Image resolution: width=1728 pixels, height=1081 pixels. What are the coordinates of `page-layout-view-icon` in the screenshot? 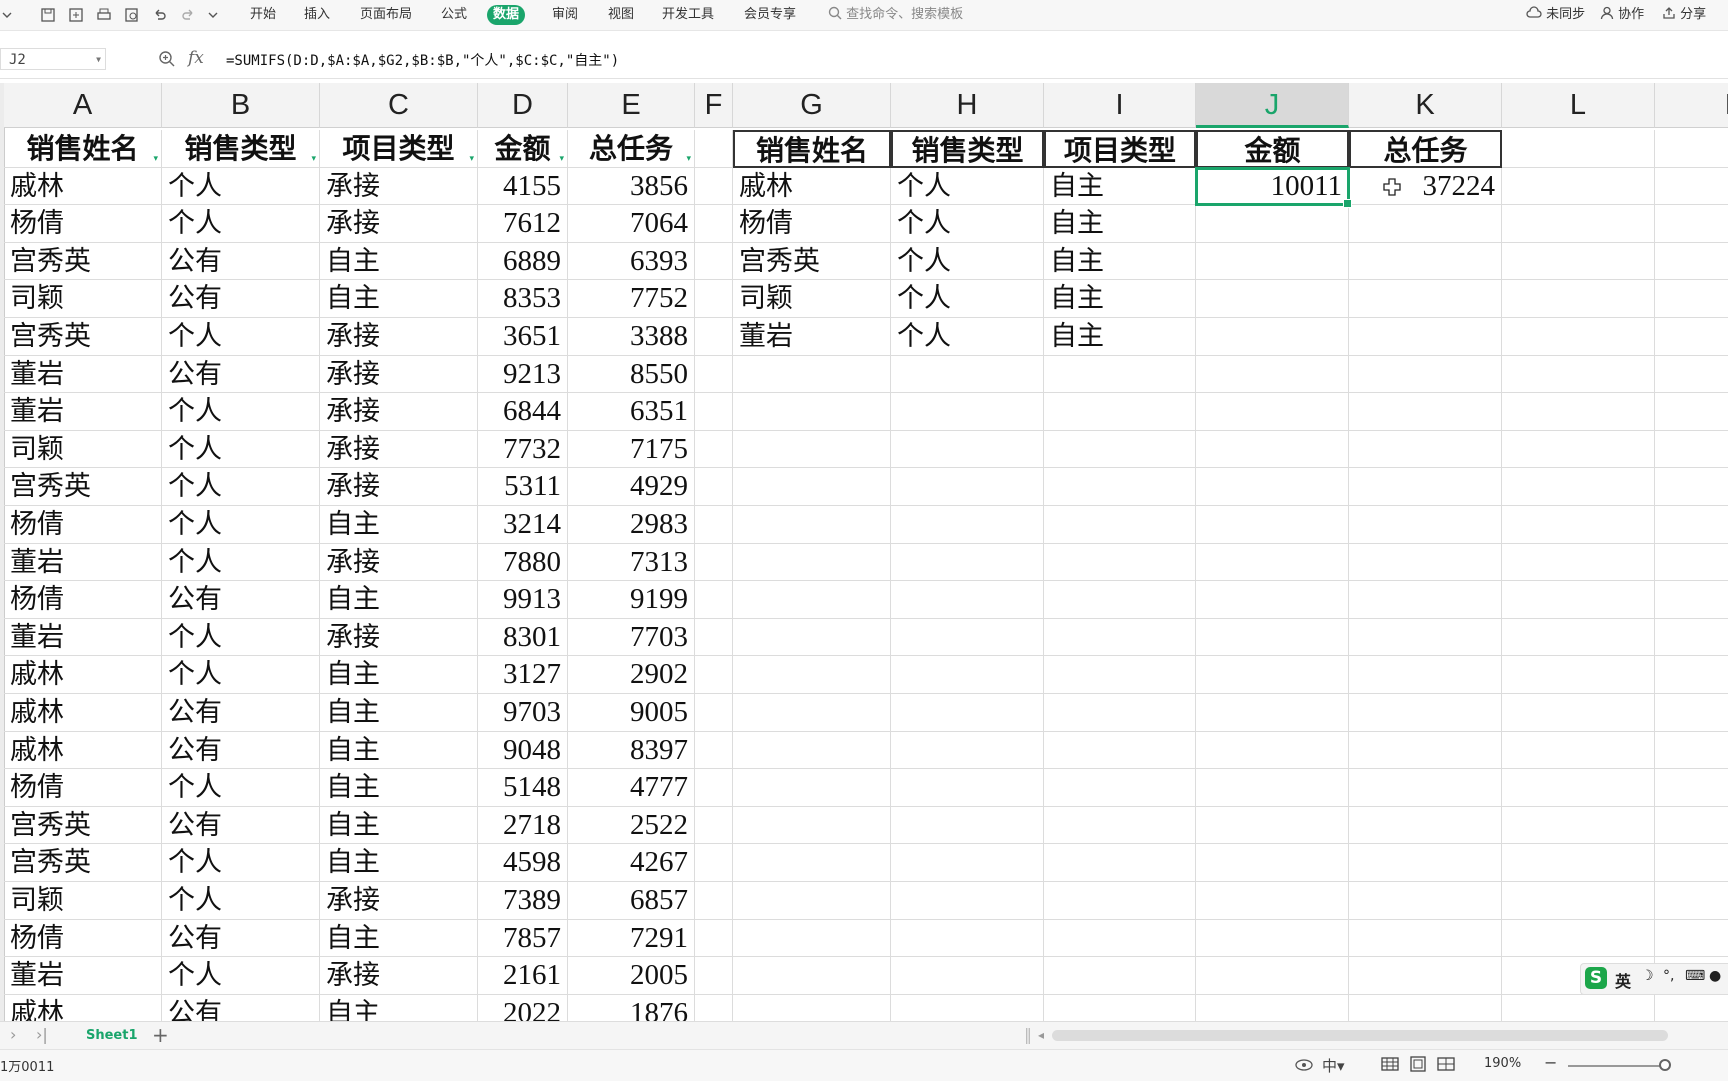 It's located at (1418, 1064).